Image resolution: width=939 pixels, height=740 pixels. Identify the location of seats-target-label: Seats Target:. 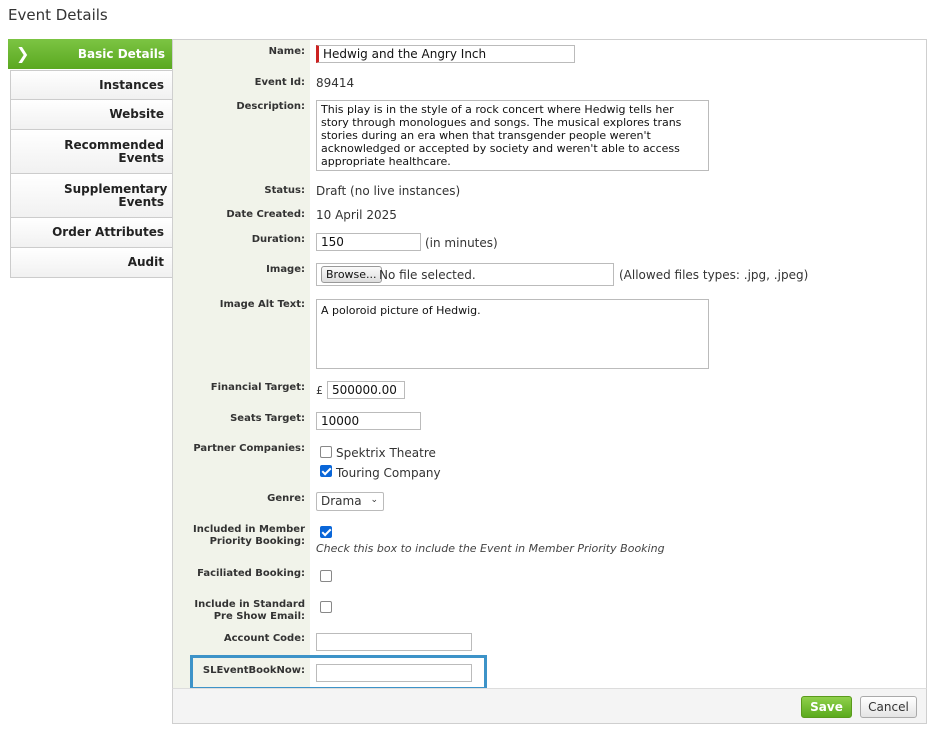
(267, 418).